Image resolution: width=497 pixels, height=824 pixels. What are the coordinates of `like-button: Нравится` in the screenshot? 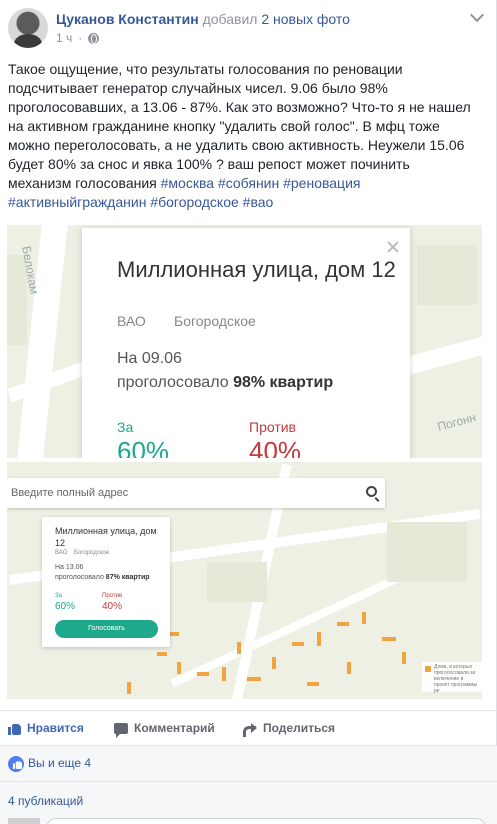 It's located at (46, 728).